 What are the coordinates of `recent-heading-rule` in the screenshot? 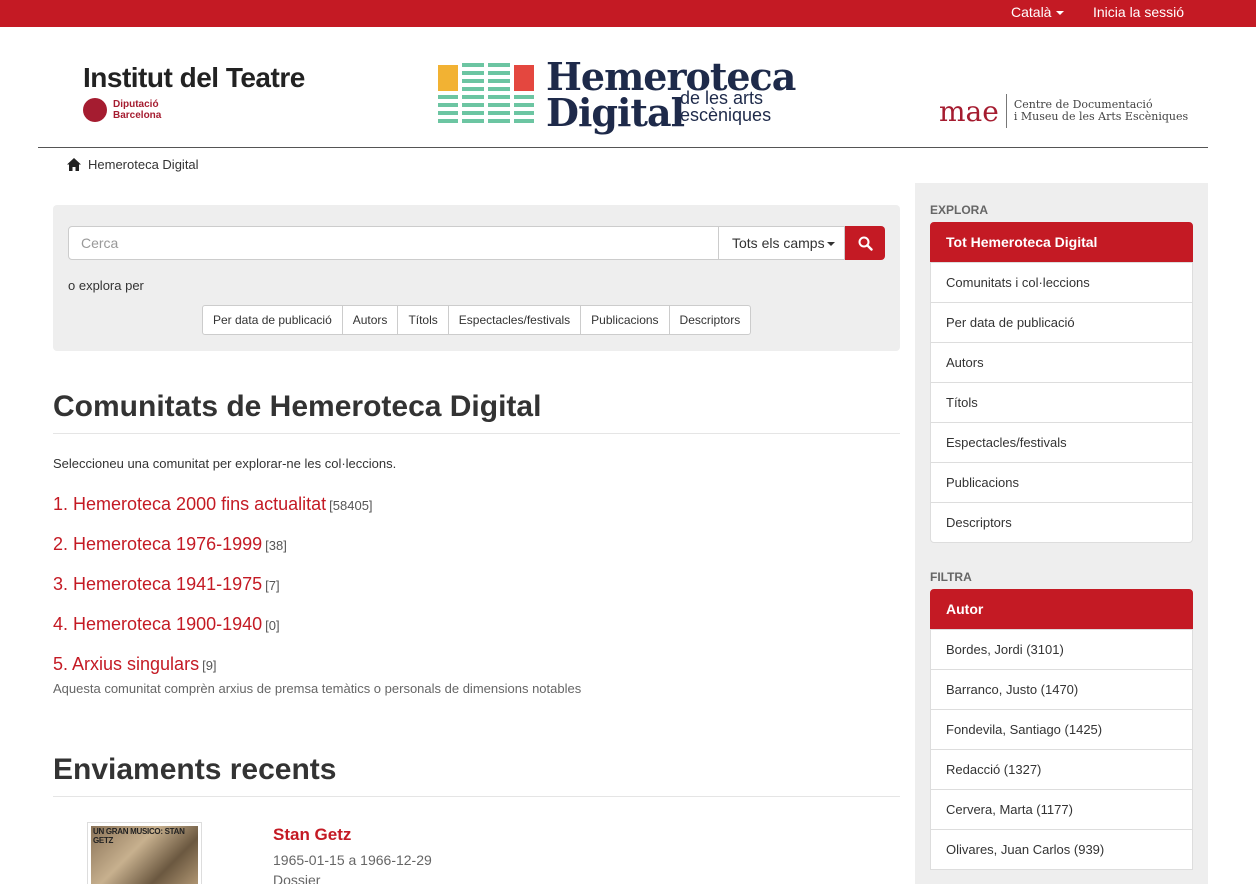 It's located at (476, 796).